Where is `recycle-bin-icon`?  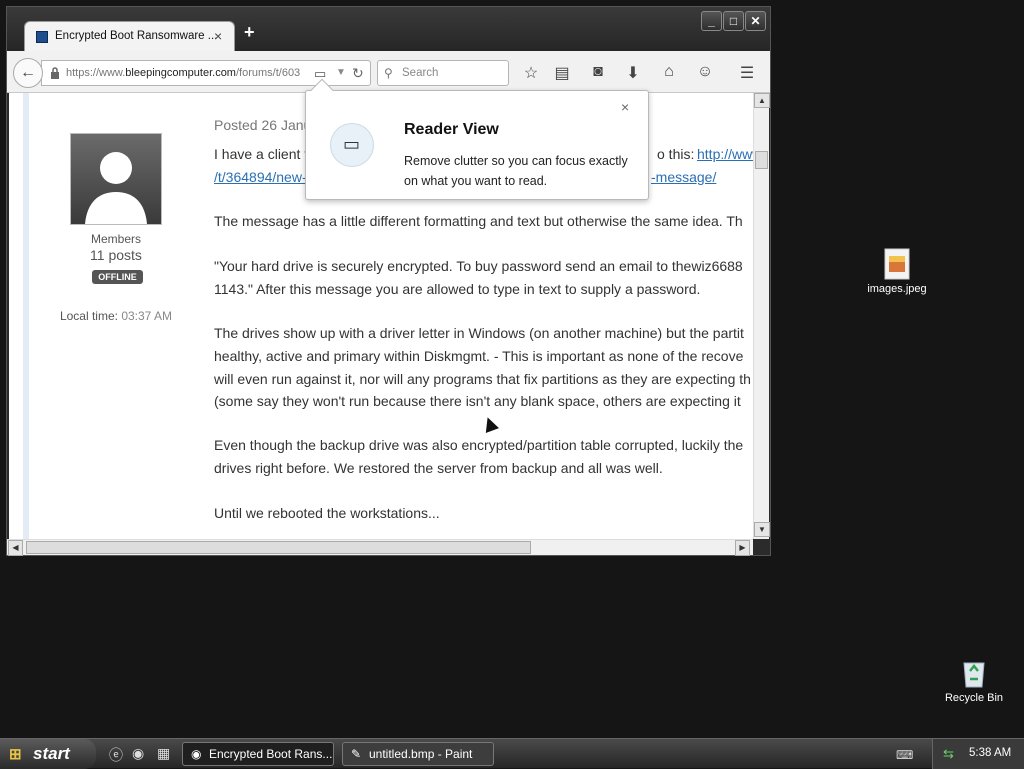
recycle-bin-icon is located at coordinates (974, 675).